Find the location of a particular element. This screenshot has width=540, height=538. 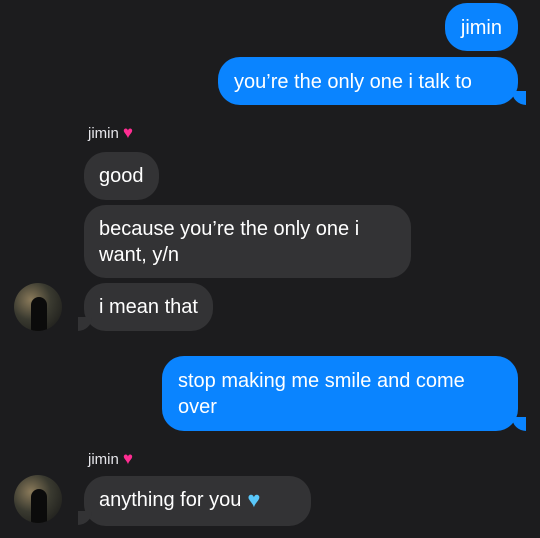

outgoing-message-bubble: jimin is located at coordinates (481, 27).